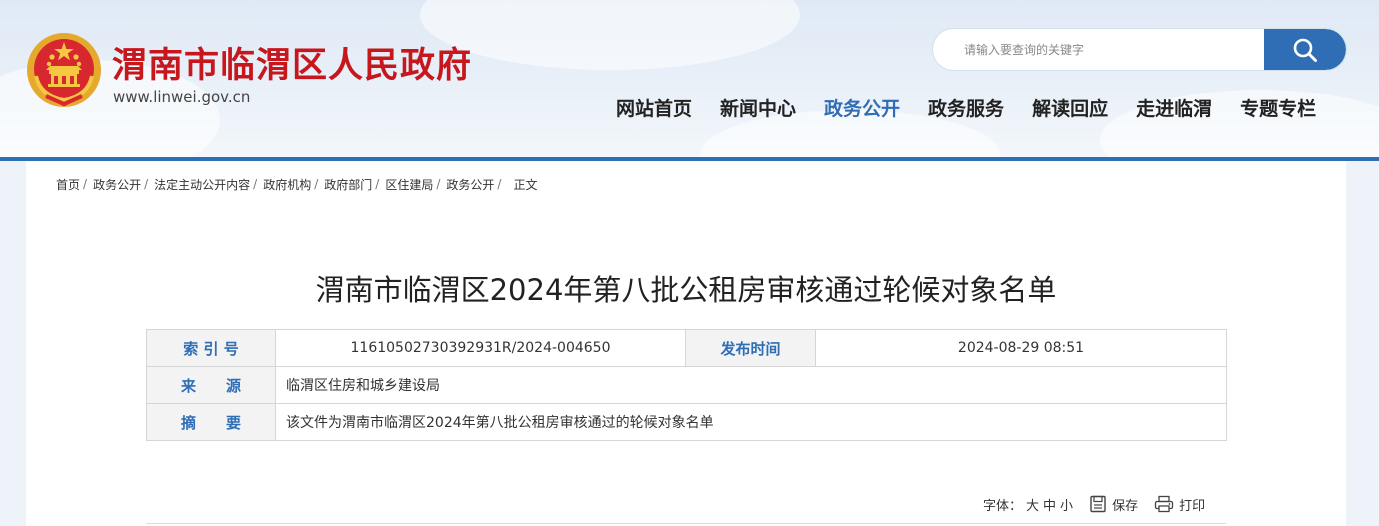  What do you see at coordinates (1070, 109) in the screenshot?
I see `nav-item-interpretation: 解读回应` at bounding box center [1070, 109].